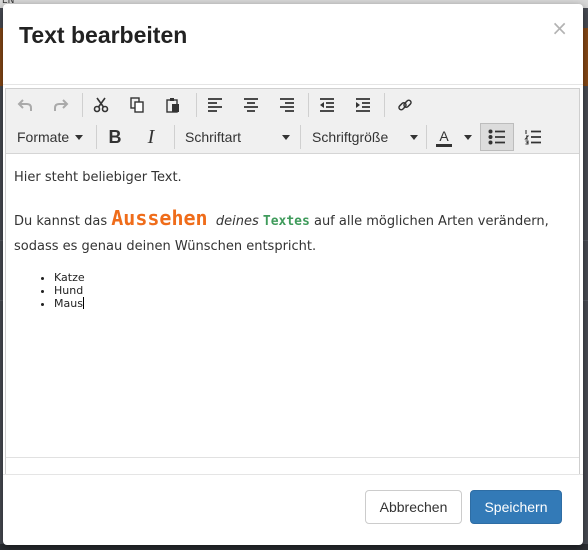  I want to click on list-item: Katze, so click(69, 277).